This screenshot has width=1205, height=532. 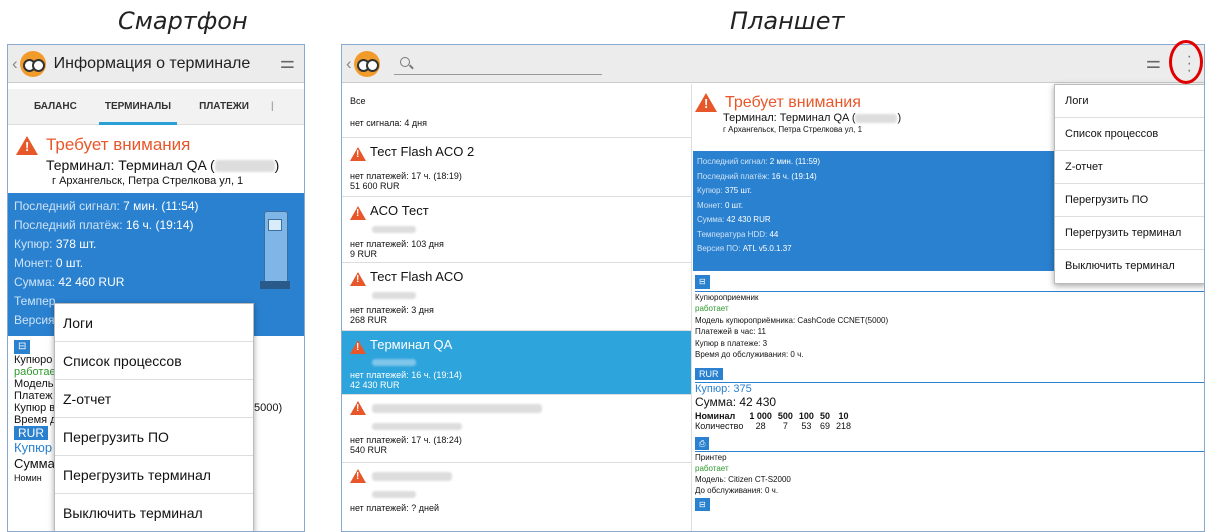 I want to click on printer-title: Принтер, so click(x=711, y=457).